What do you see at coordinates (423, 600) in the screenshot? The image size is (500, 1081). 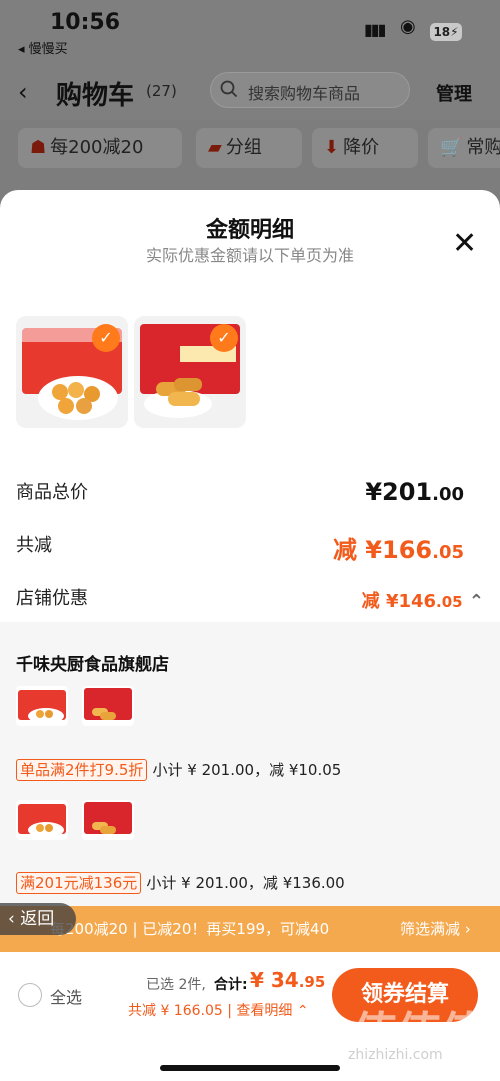 I see `shop-discount-value: 减 ¥146.05 ⌃` at bounding box center [423, 600].